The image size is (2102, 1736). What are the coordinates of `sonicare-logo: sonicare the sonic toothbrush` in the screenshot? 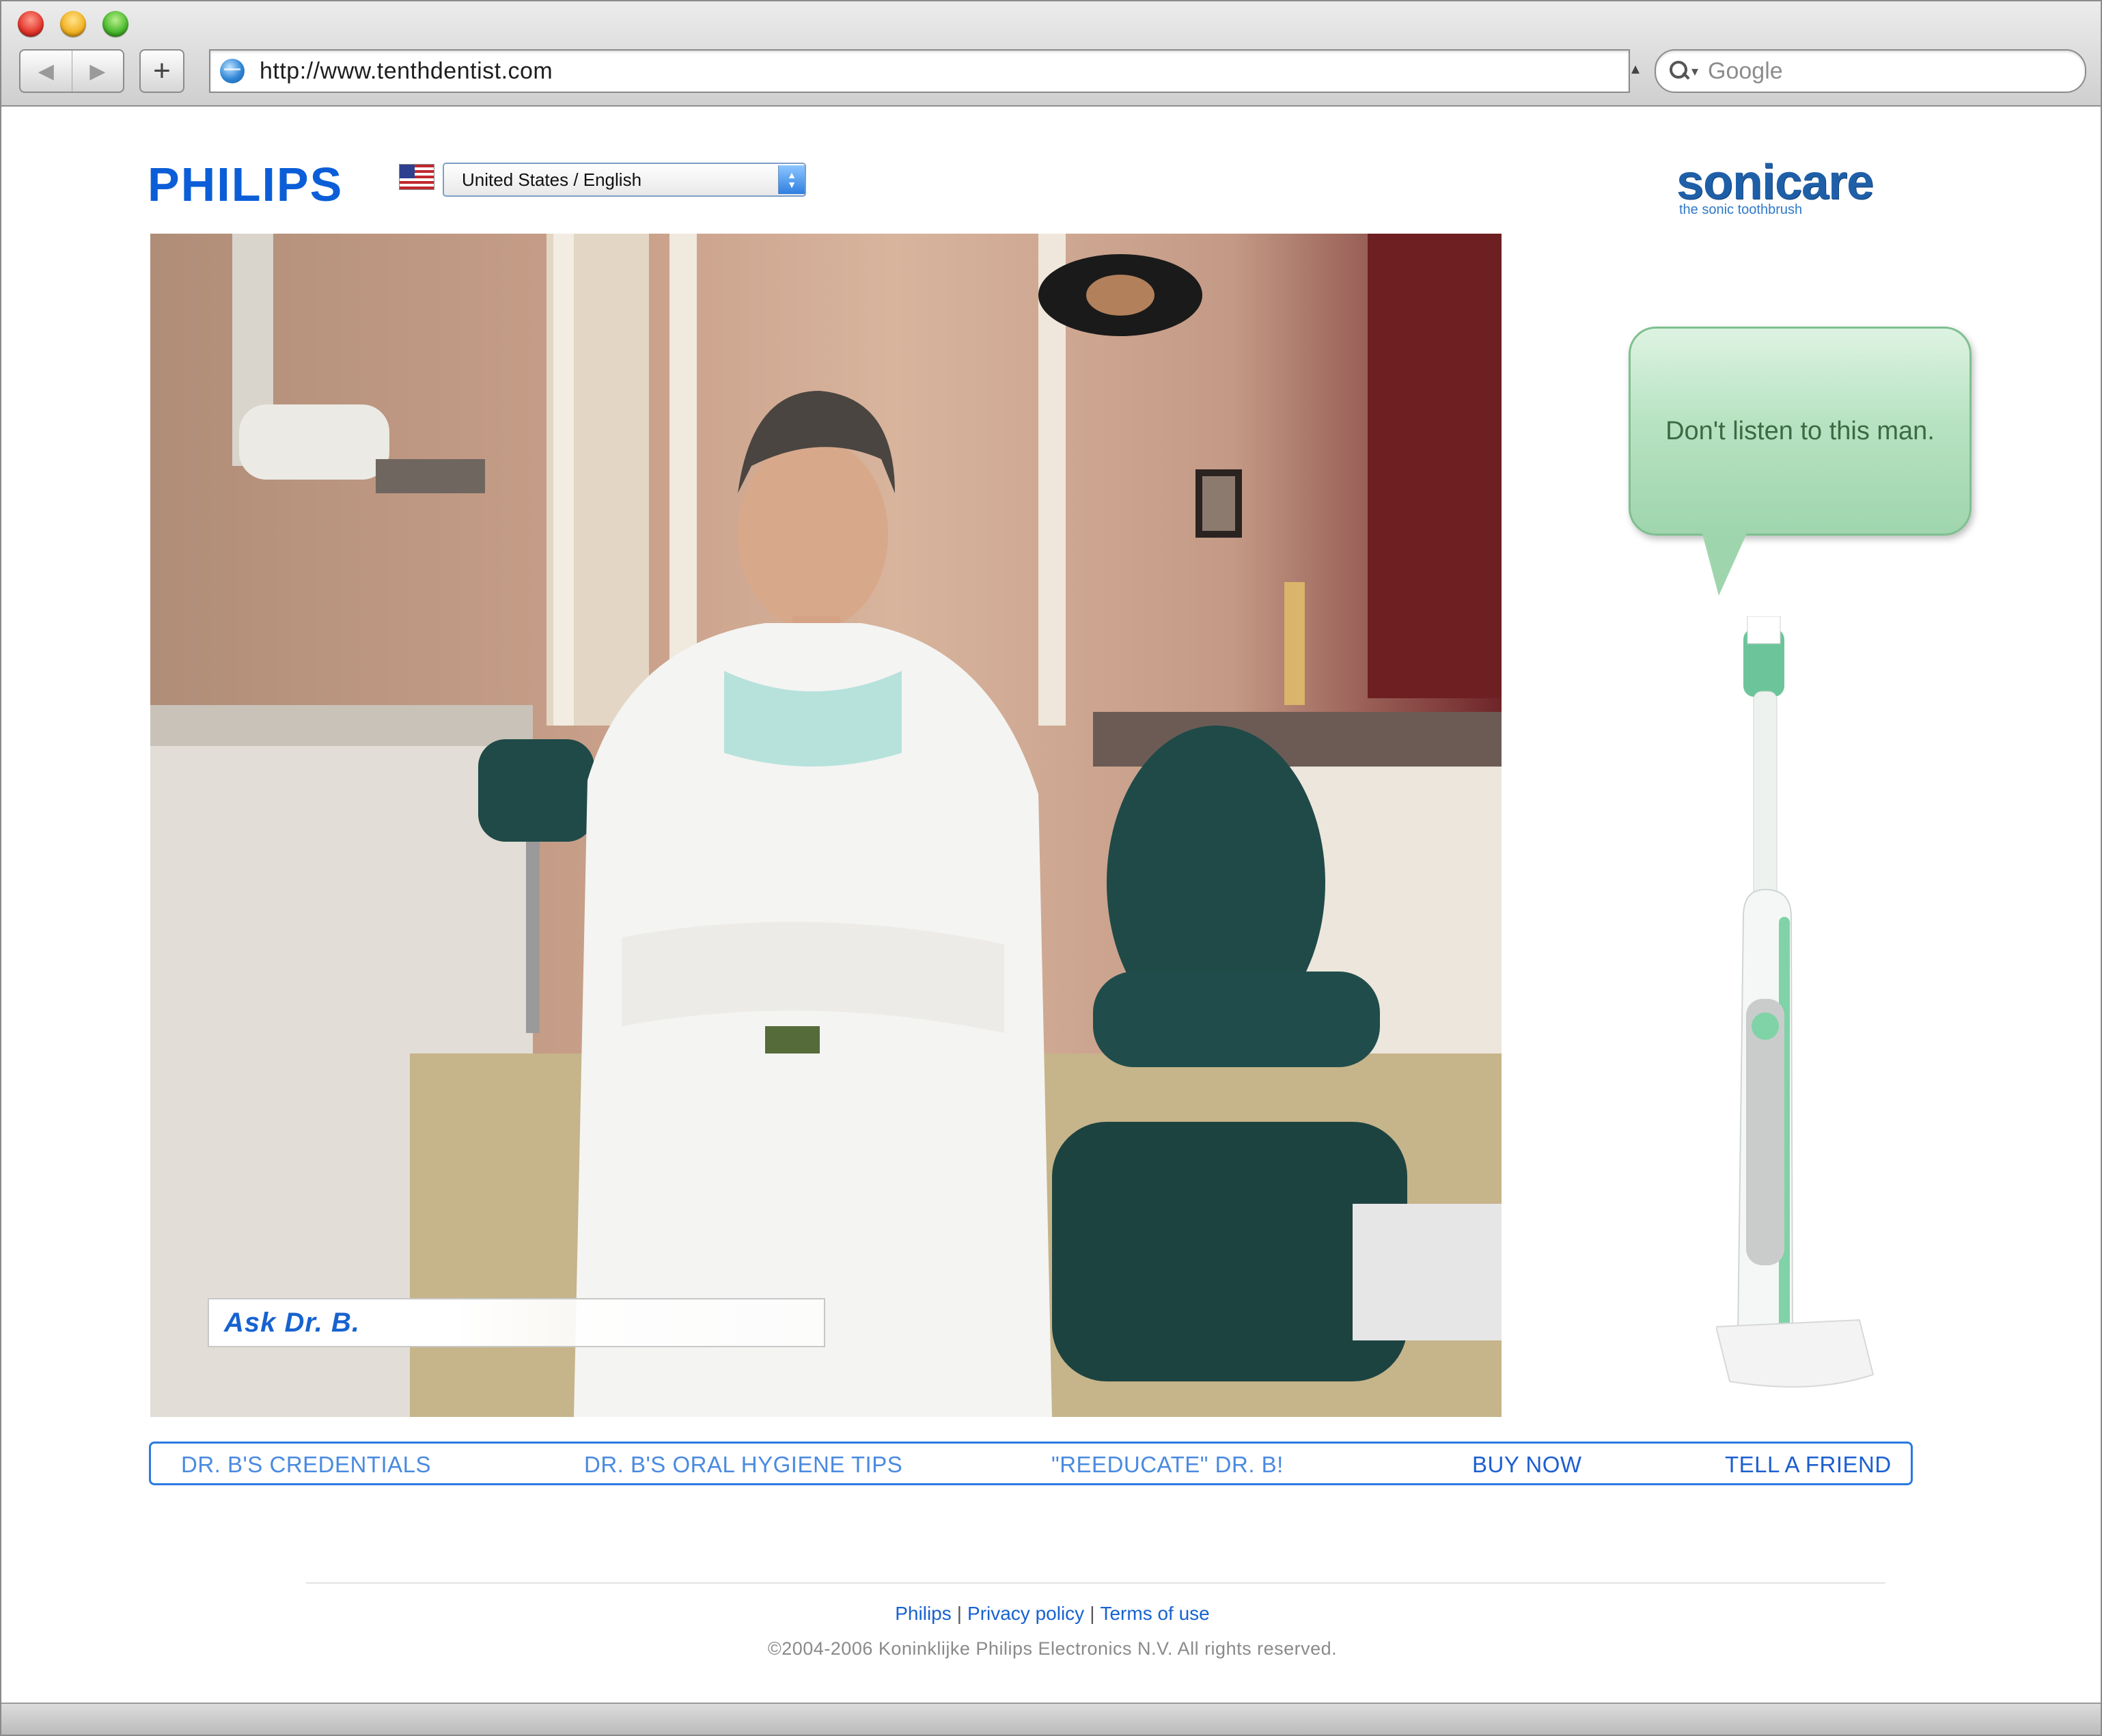 It's located at (1775, 186).